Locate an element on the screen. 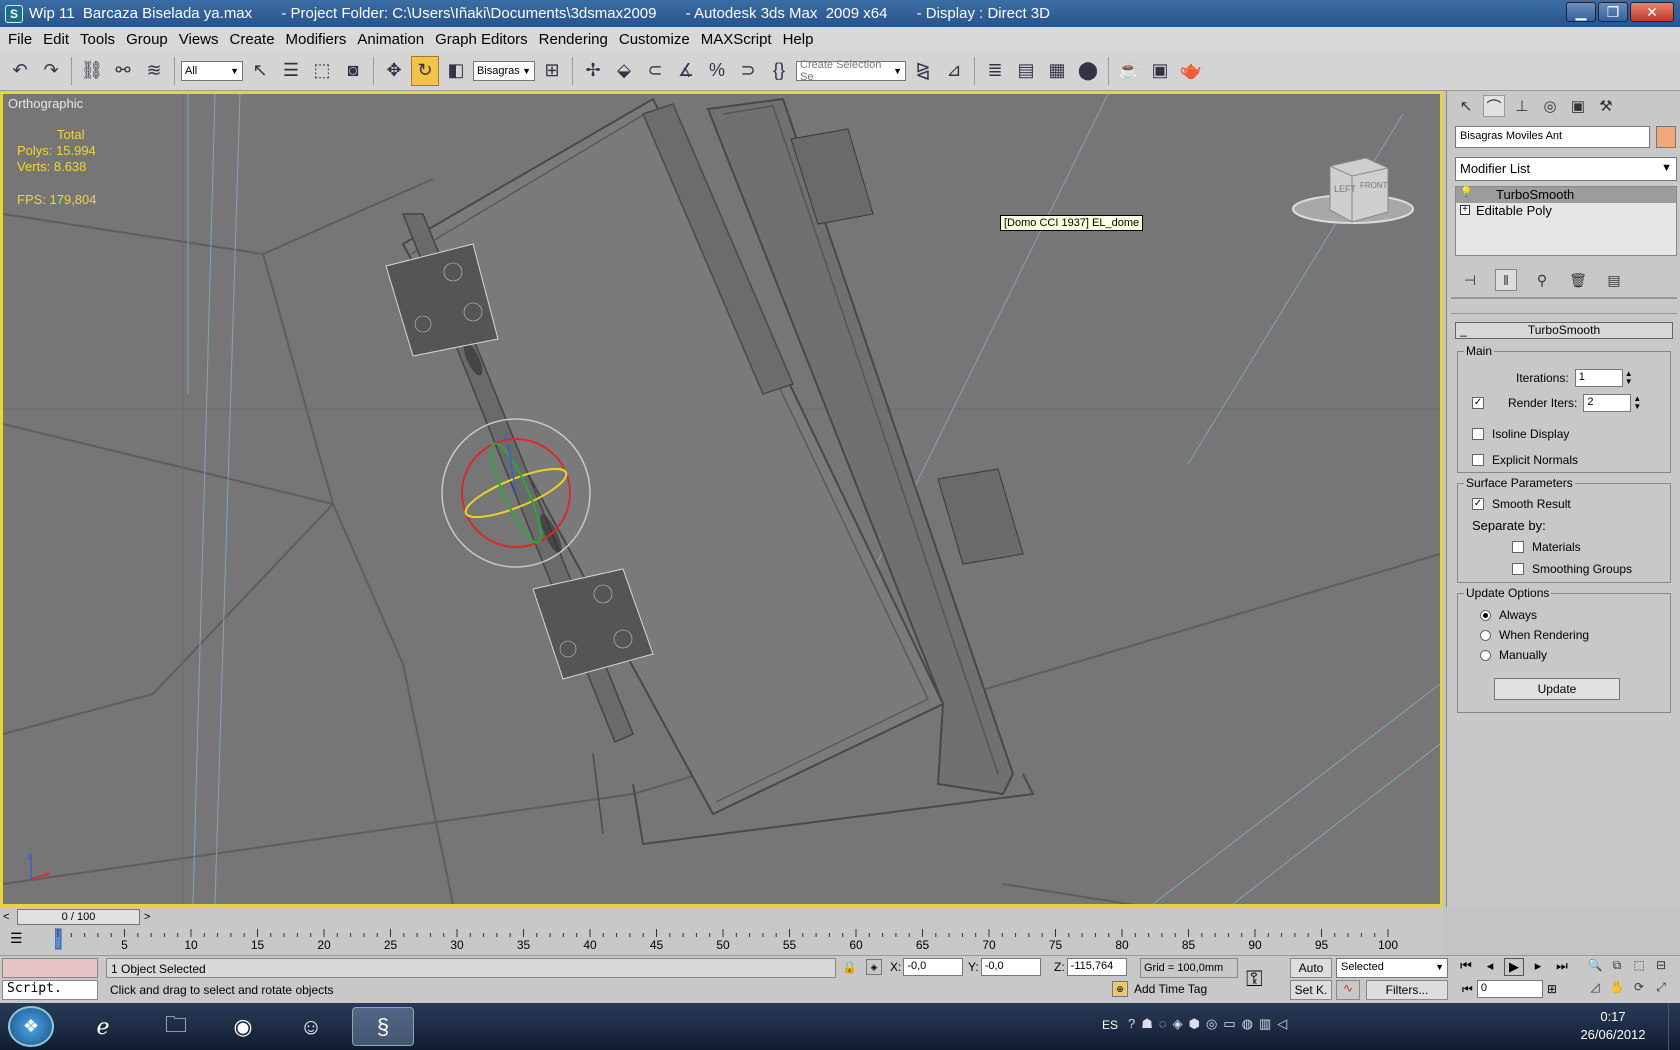 The height and width of the screenshot is (1050, 1680). collapse-icon: _ is located at coordinates (1463, 330).